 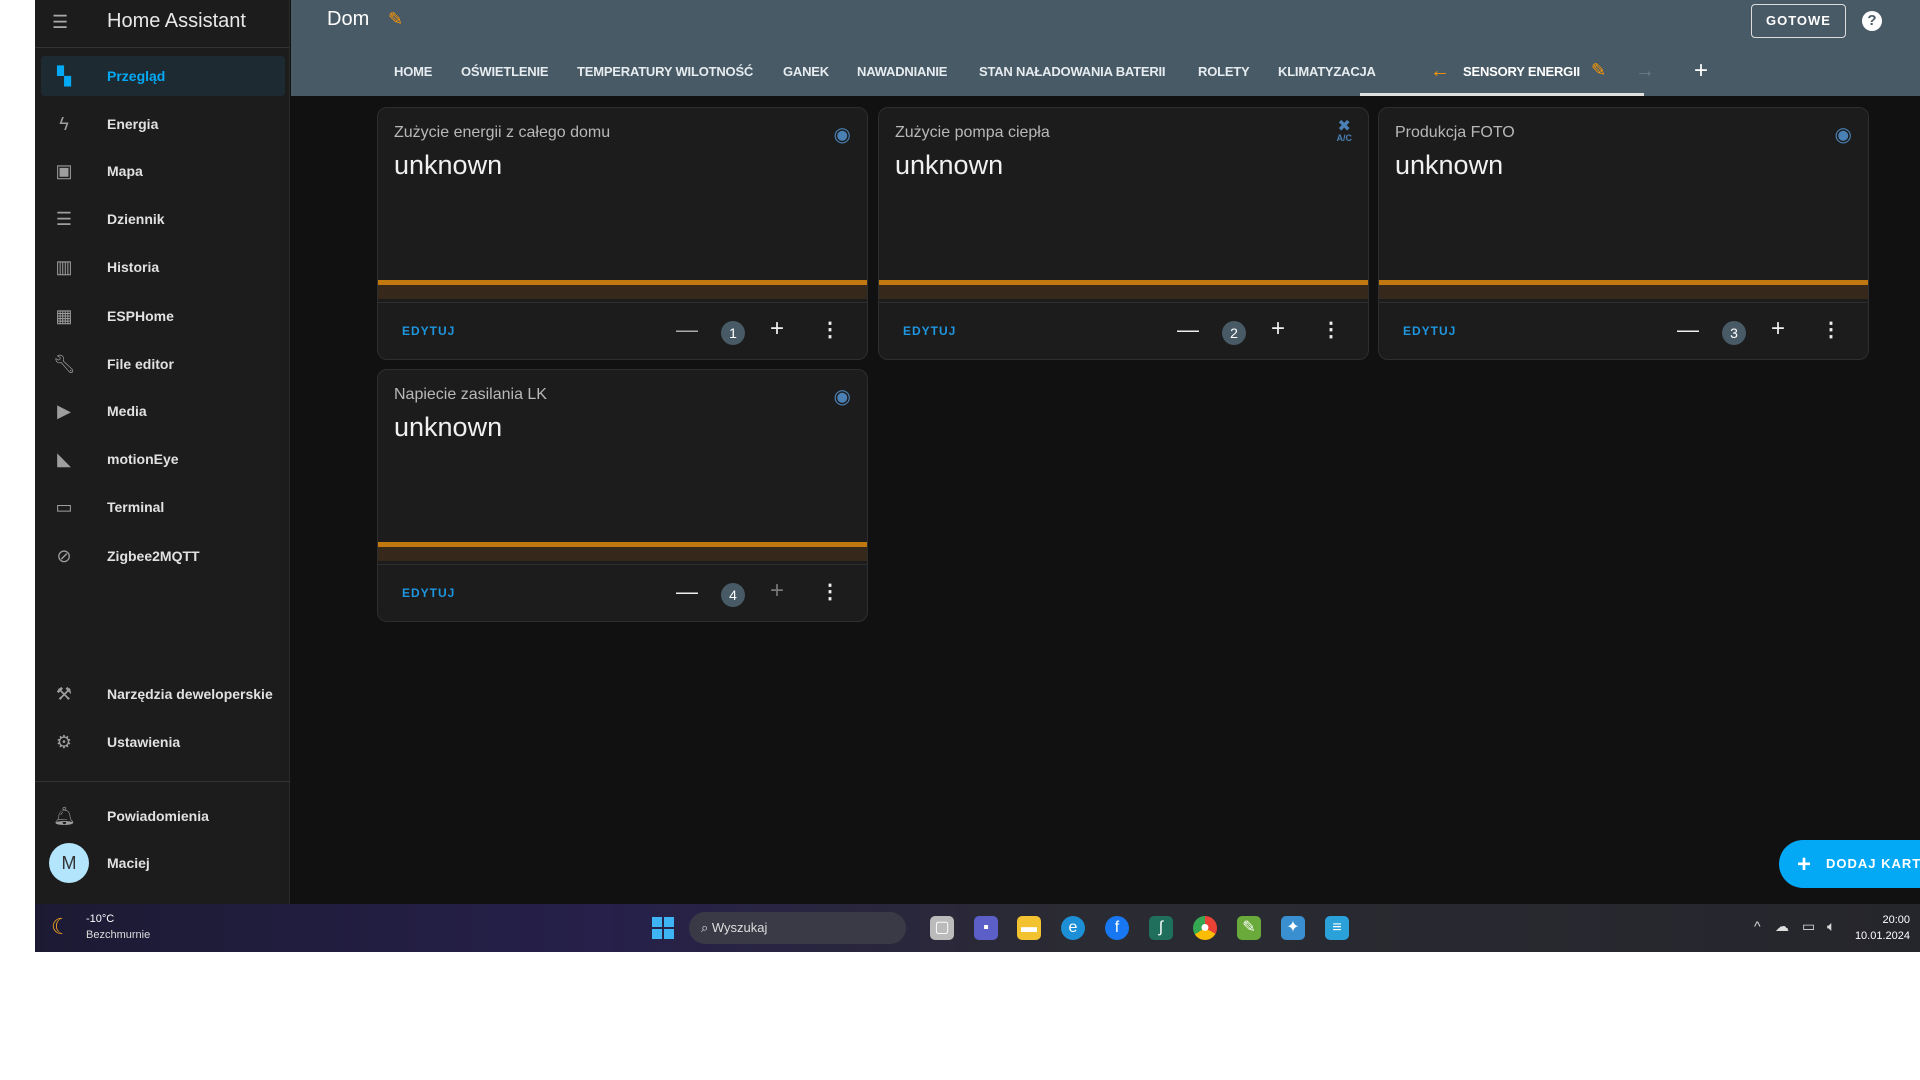 What do you see at coordinates (100, 919) in the screenshot?
I see `weather-temperature: -10°C` at bounding box center [100, 919].